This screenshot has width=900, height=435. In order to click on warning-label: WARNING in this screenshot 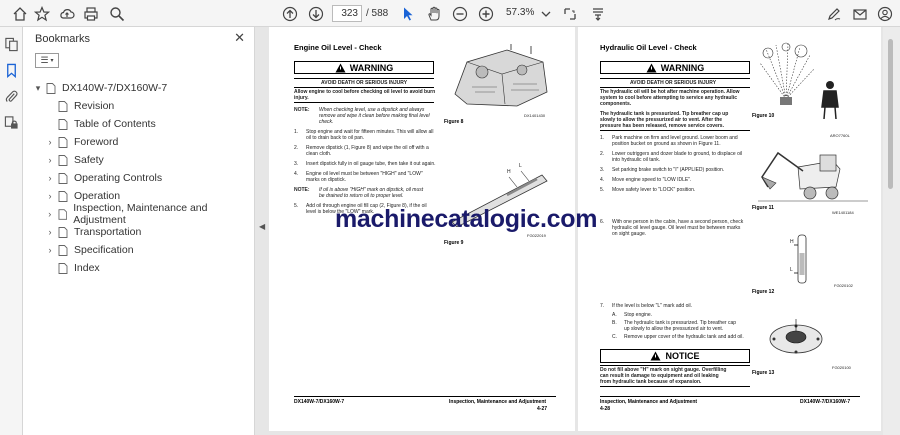, I will do `click(682, 67)`.